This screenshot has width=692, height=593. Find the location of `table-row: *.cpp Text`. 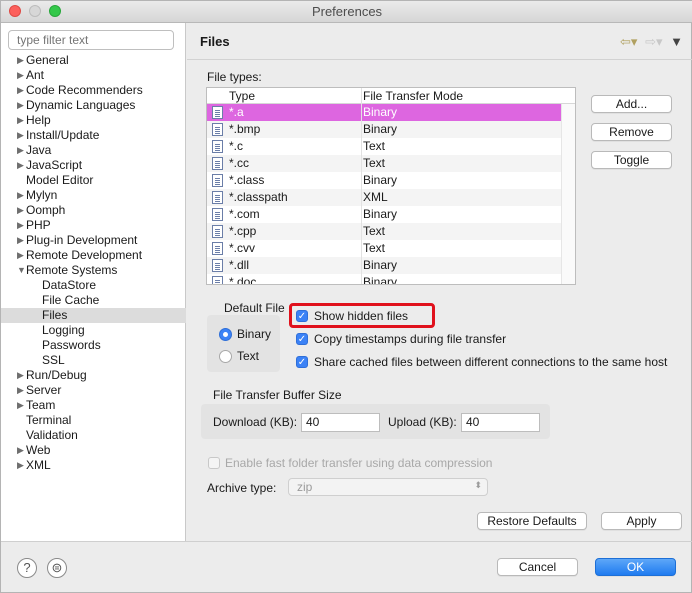

table-row: *.cpp Text is located at coordinates (385, 231).